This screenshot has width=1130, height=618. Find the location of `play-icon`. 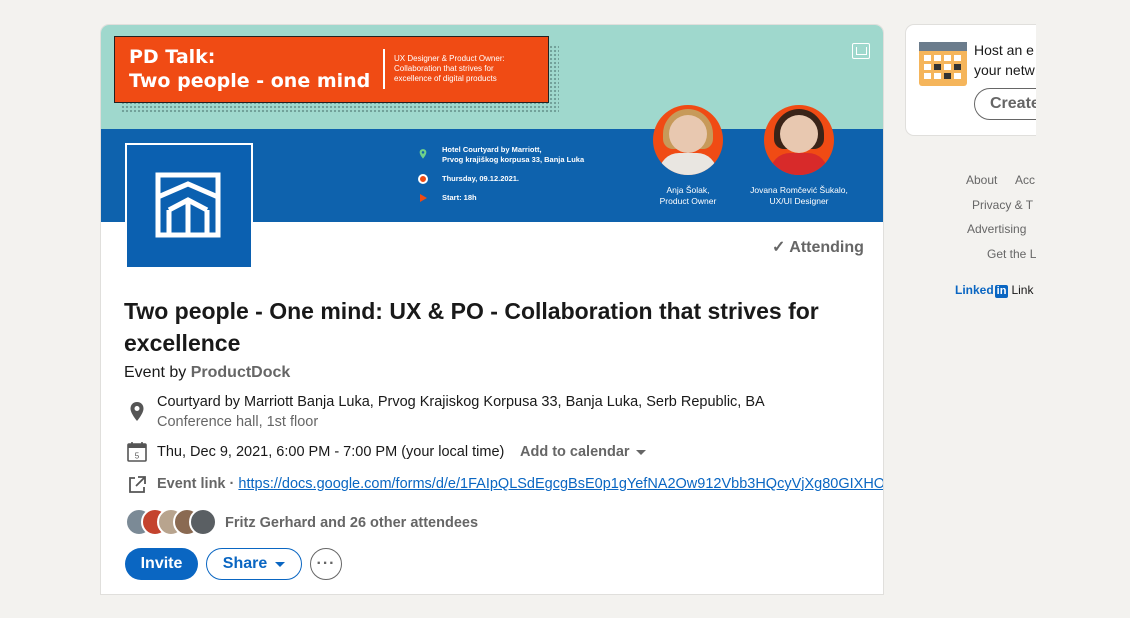

play-icon is located at coordinates (423, 198).